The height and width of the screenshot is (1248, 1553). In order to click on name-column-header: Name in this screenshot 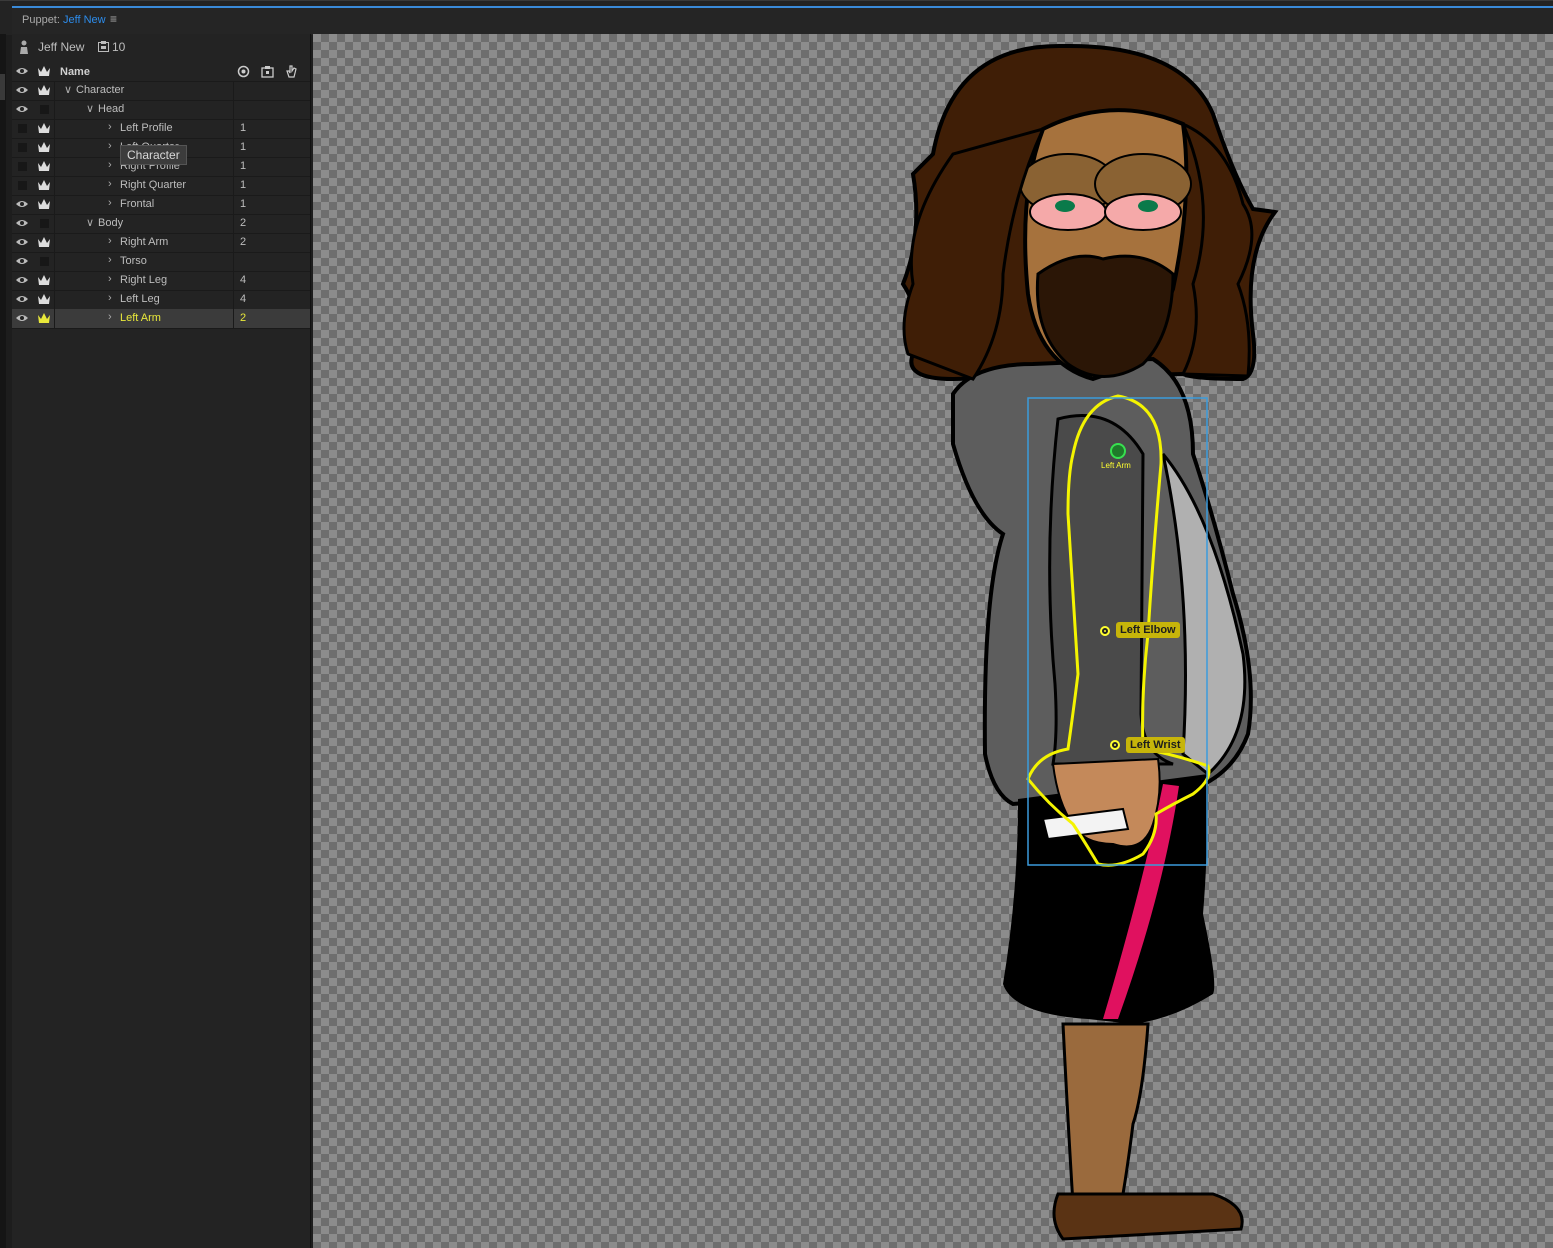, I will do `click(75, 72)`.